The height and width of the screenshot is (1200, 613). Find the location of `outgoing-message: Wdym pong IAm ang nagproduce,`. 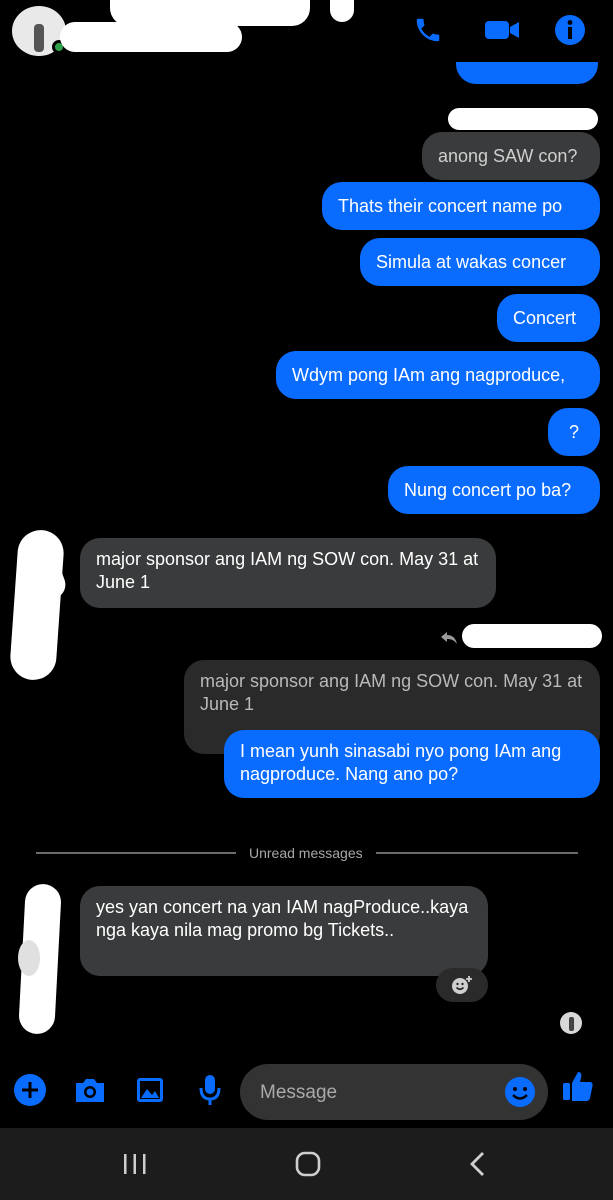

outgoing-message: Wdym pong IAm ang nagproduce, is located at coordinates (438, 375).